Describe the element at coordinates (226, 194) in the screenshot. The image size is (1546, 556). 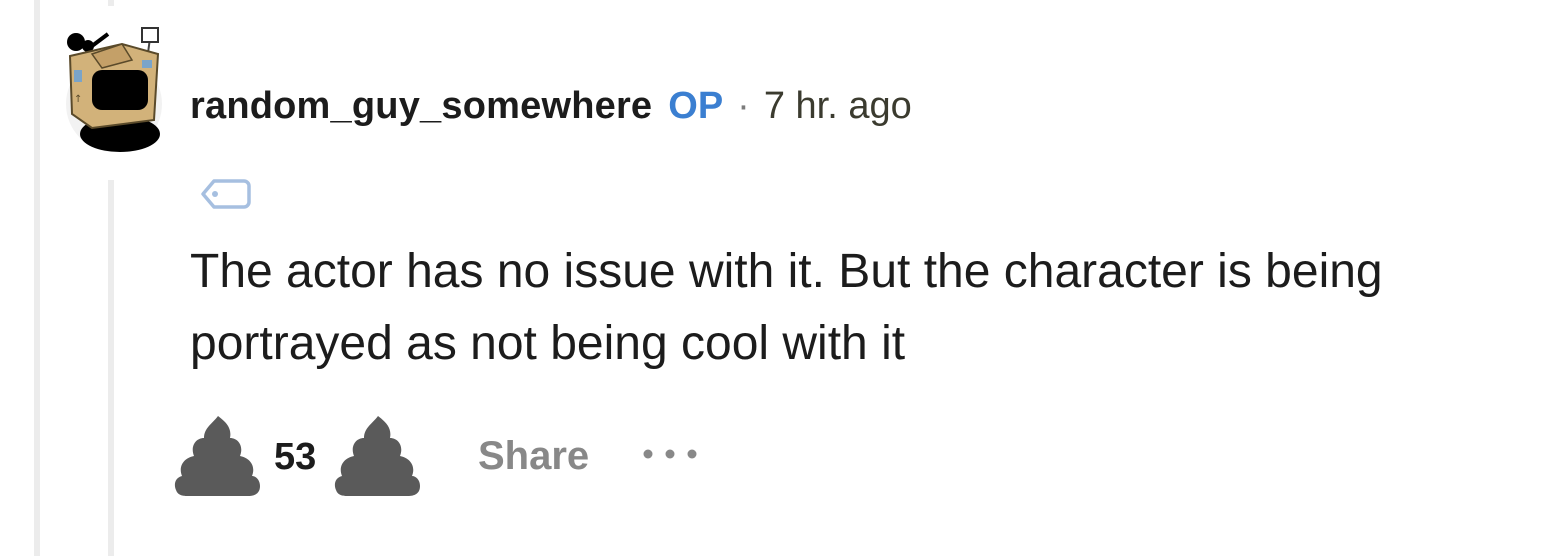
I see `tag-icon` at that location.